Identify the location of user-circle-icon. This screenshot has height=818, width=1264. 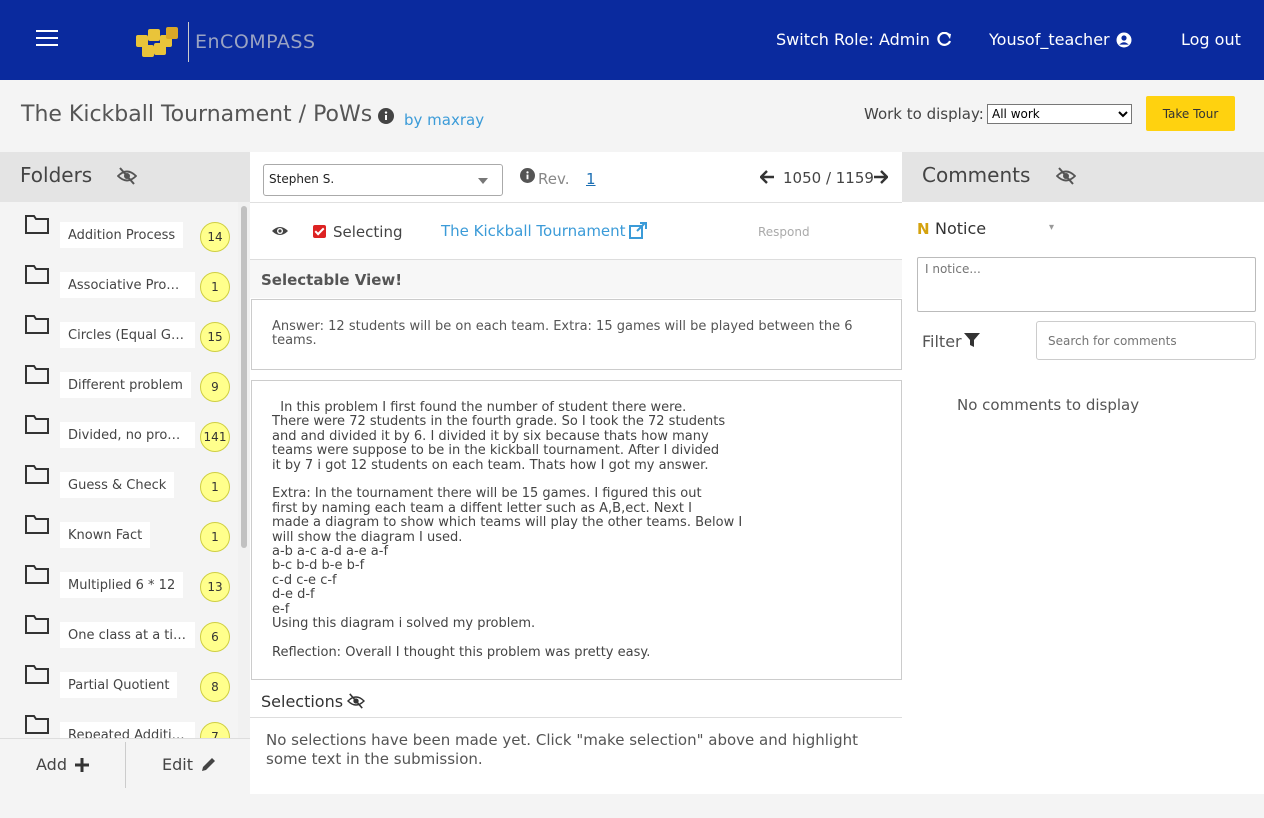
(1124, 39).